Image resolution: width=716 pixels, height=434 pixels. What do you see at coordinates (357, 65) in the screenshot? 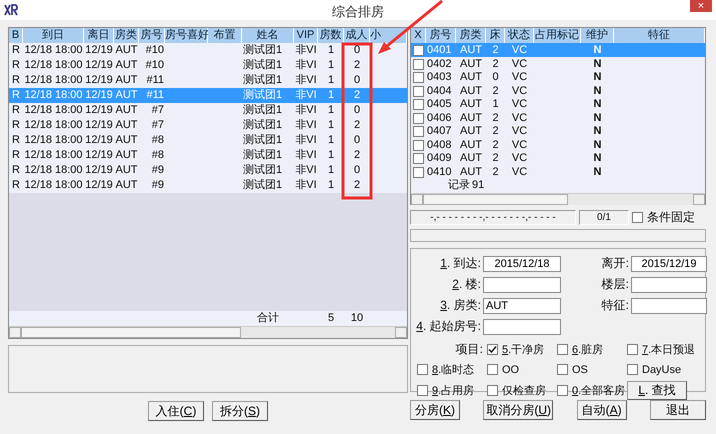
I see `table-cell-text: 2` at bounding box center [357, 65].